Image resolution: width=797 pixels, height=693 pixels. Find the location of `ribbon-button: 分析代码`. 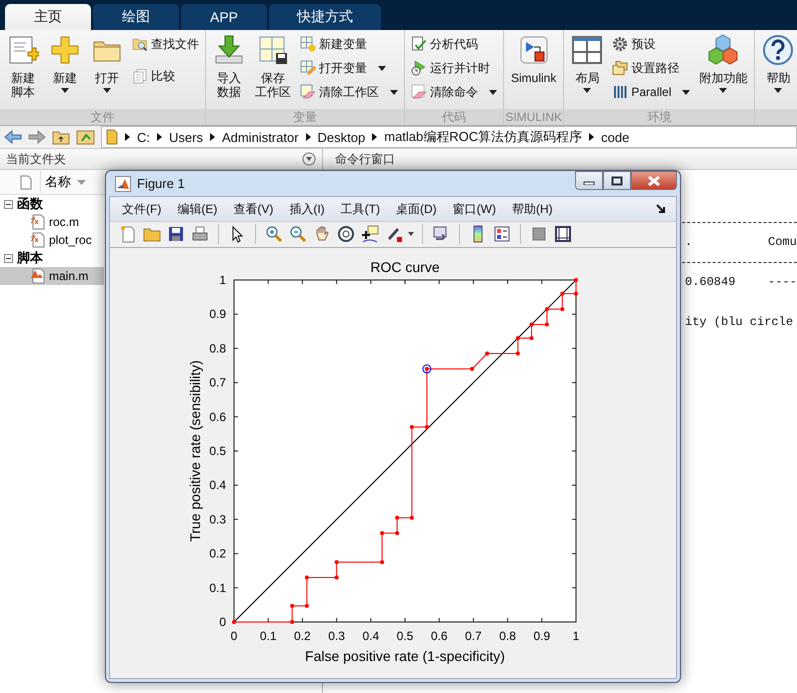

ribbon-button: 分析代码 is located at coordinates (454, 44).